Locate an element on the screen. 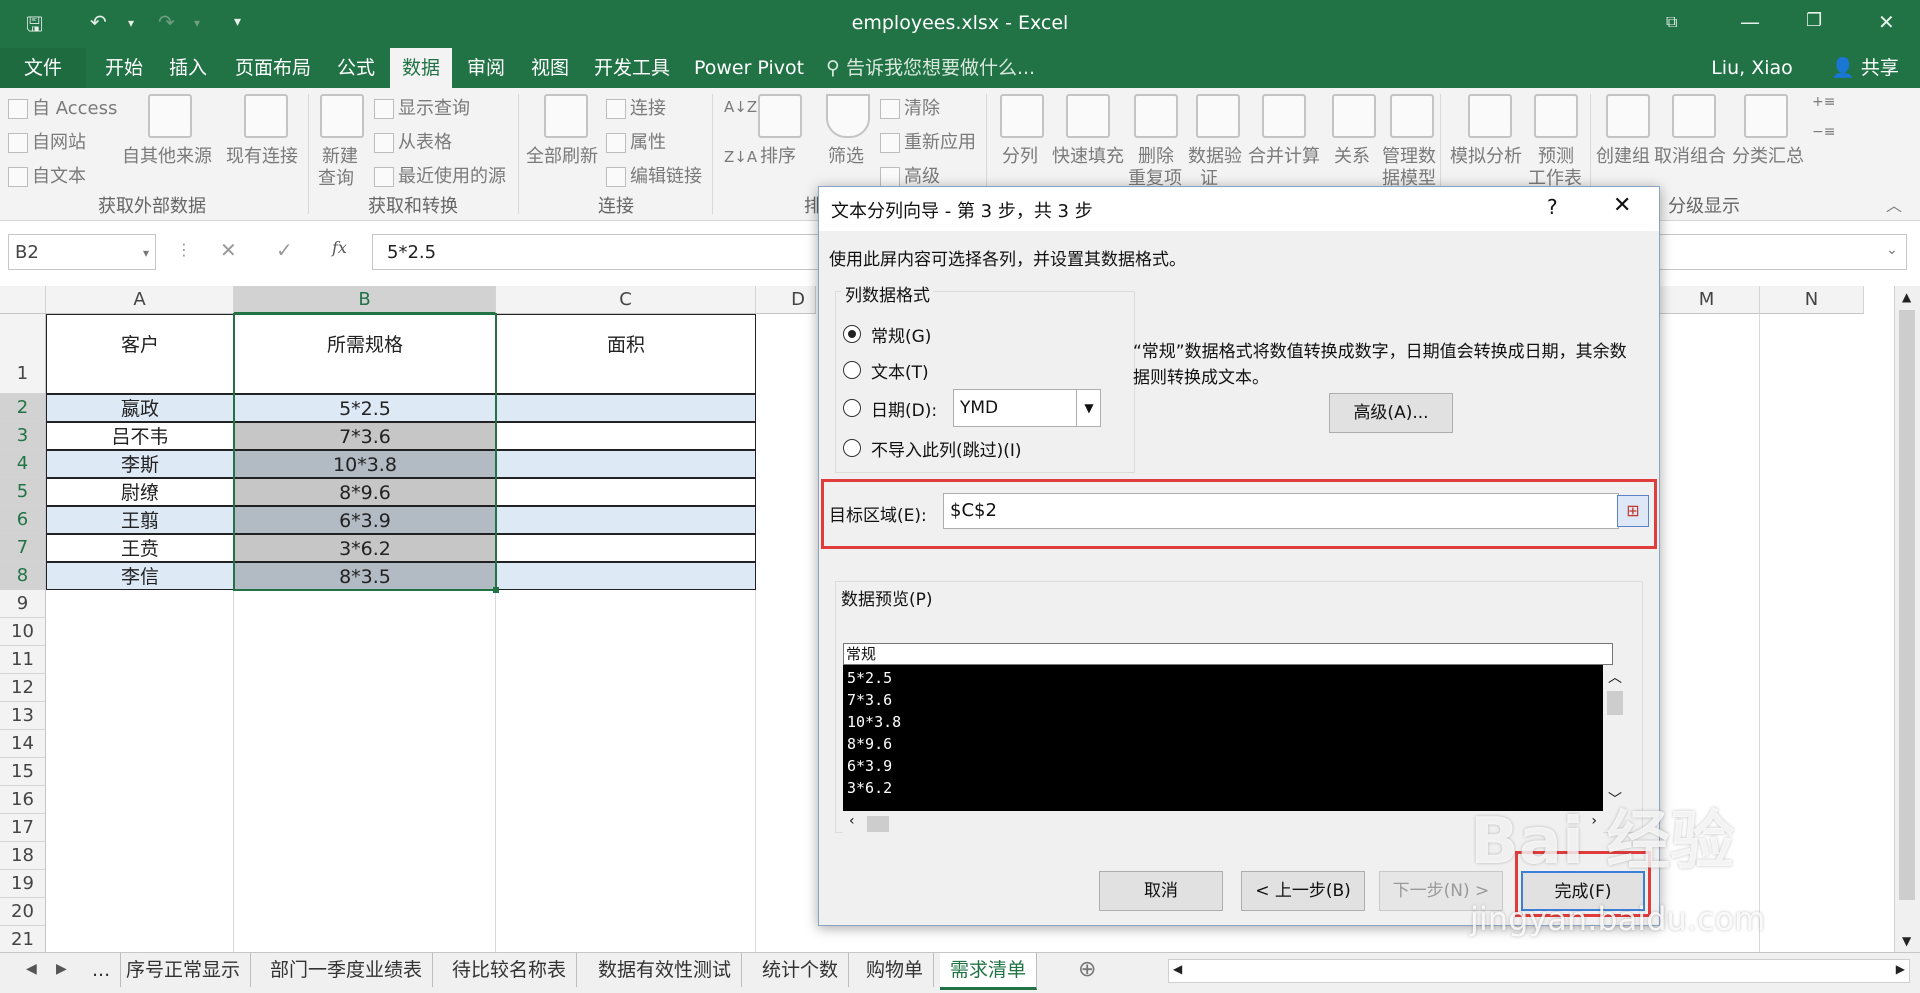 This screenshot has height=993, width=1920. range-select-icon: ⊞ is located at coordinates (1633, 511).